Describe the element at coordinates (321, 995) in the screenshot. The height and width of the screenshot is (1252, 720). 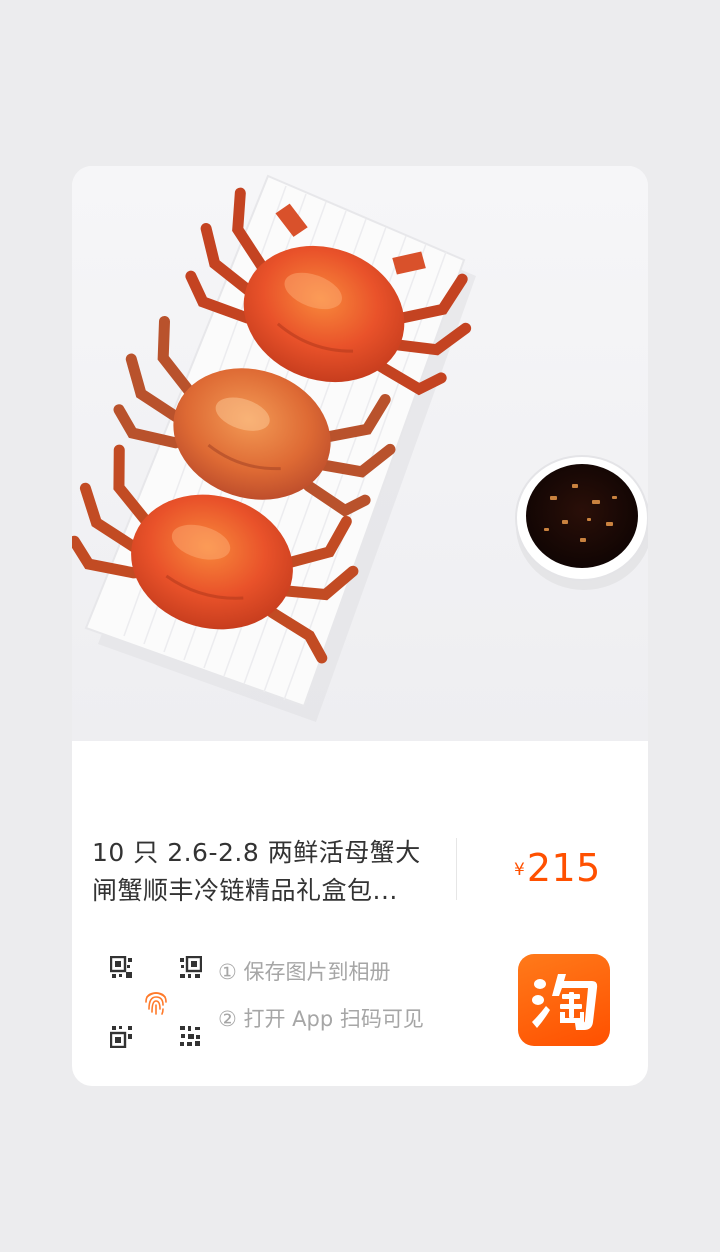
I see `share-instructions: ① 保存图片到相册 ② 打开 App 扫码可见` at that location.